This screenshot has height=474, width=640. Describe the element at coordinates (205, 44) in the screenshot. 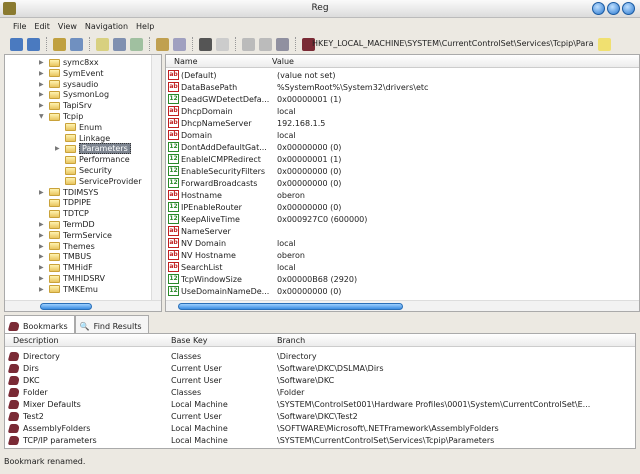

I see `find-icon` at that location.